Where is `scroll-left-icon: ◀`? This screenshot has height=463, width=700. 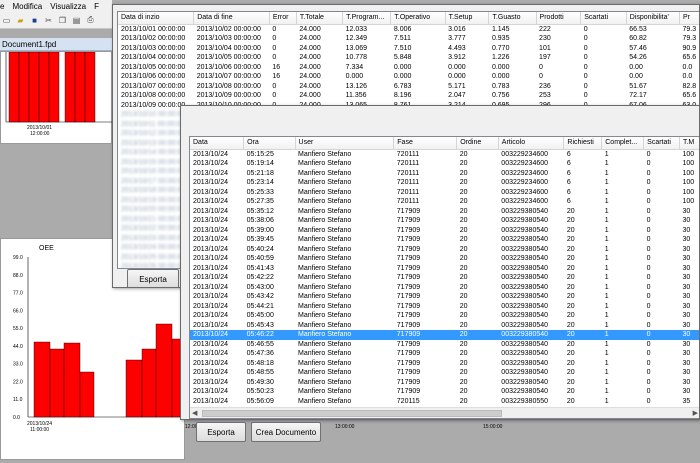 scroll-left-icon: ◀ is located at coordinates (194, 413).